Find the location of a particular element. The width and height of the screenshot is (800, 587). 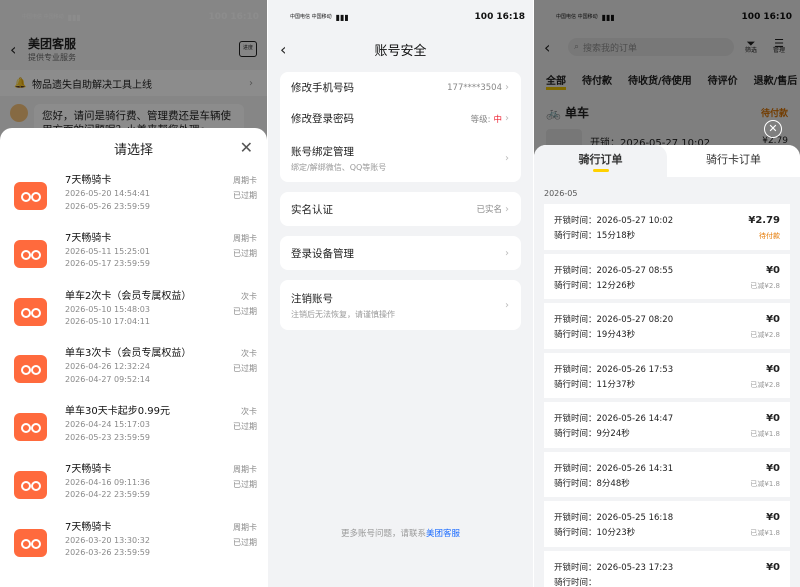

unlock-time: 2026-05-25 16:18 is located at coordinates (635, 518).